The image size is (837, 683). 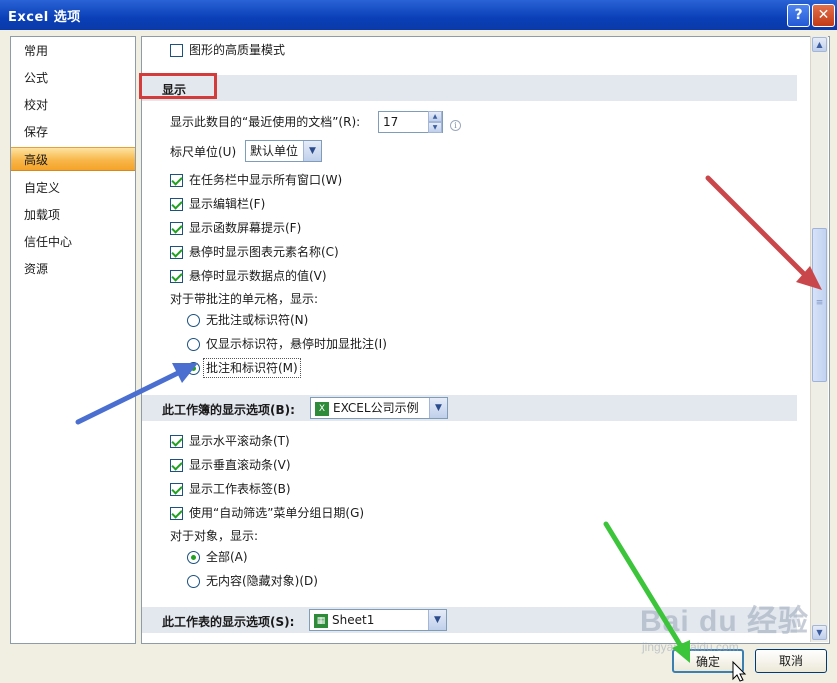 I want to click on green-arrow-line, so click(x=644, y=586).